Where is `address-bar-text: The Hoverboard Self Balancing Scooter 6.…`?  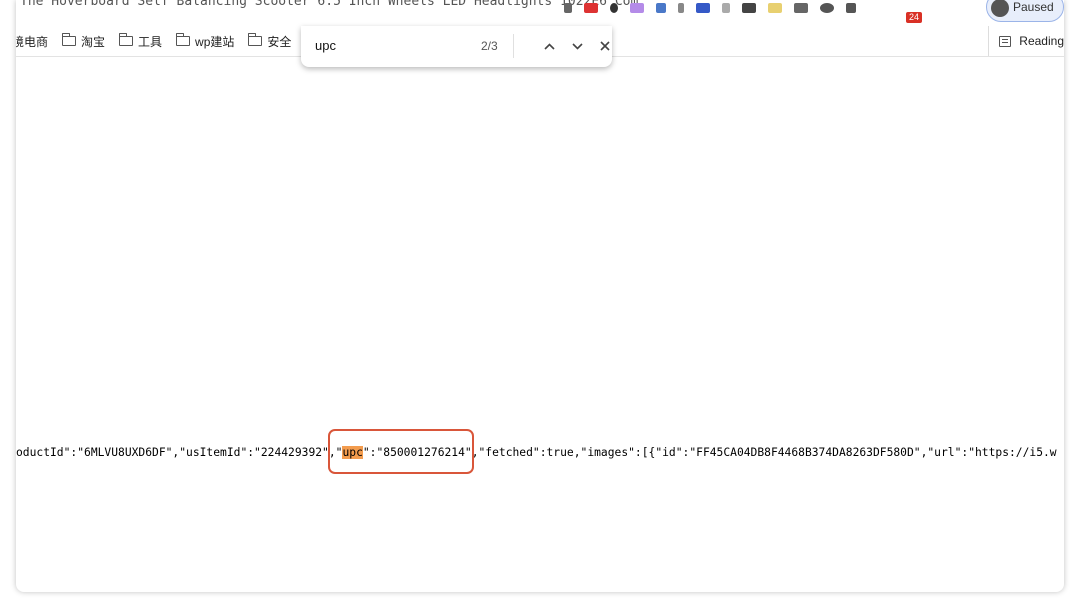 address-bar-text: The Hoverboard Self Balancing Scooter 6.… is located at coordinates (329, 4).